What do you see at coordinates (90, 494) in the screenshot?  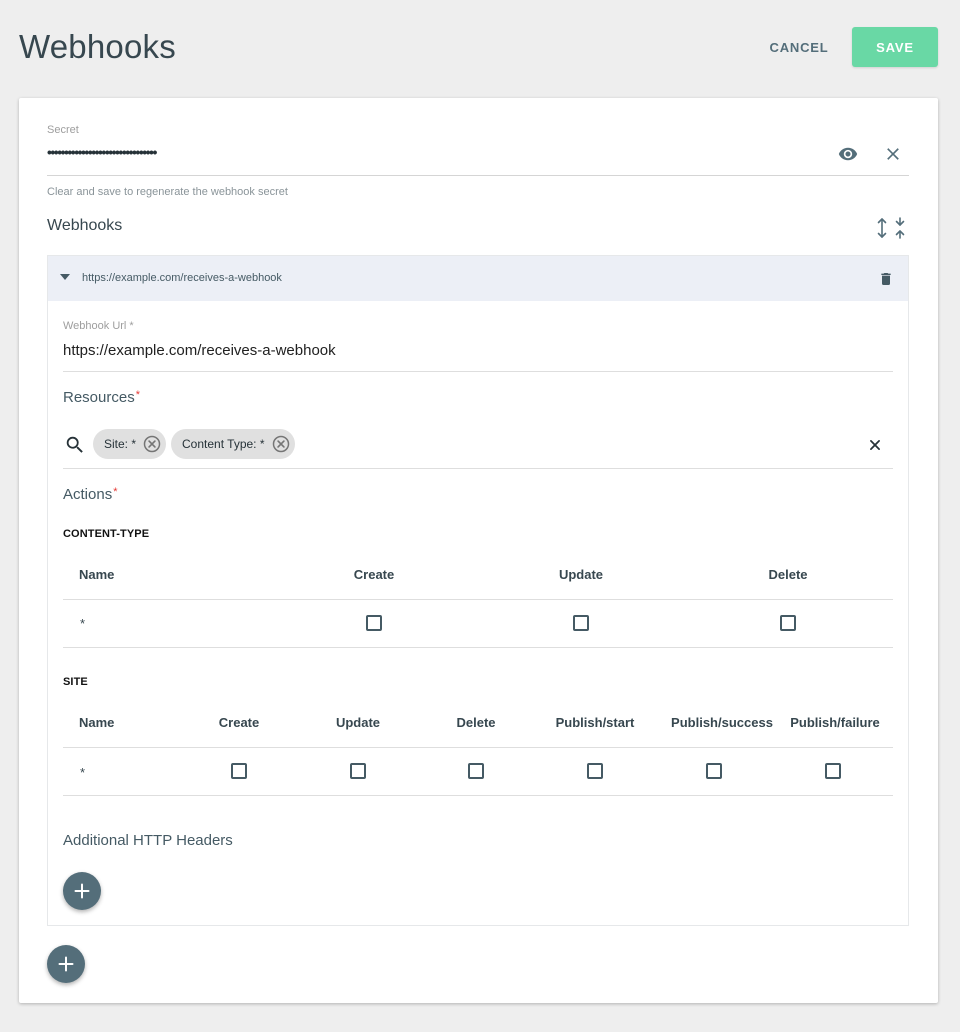 I see `actions-heading: Actions*` at bounding box center [90, 494].